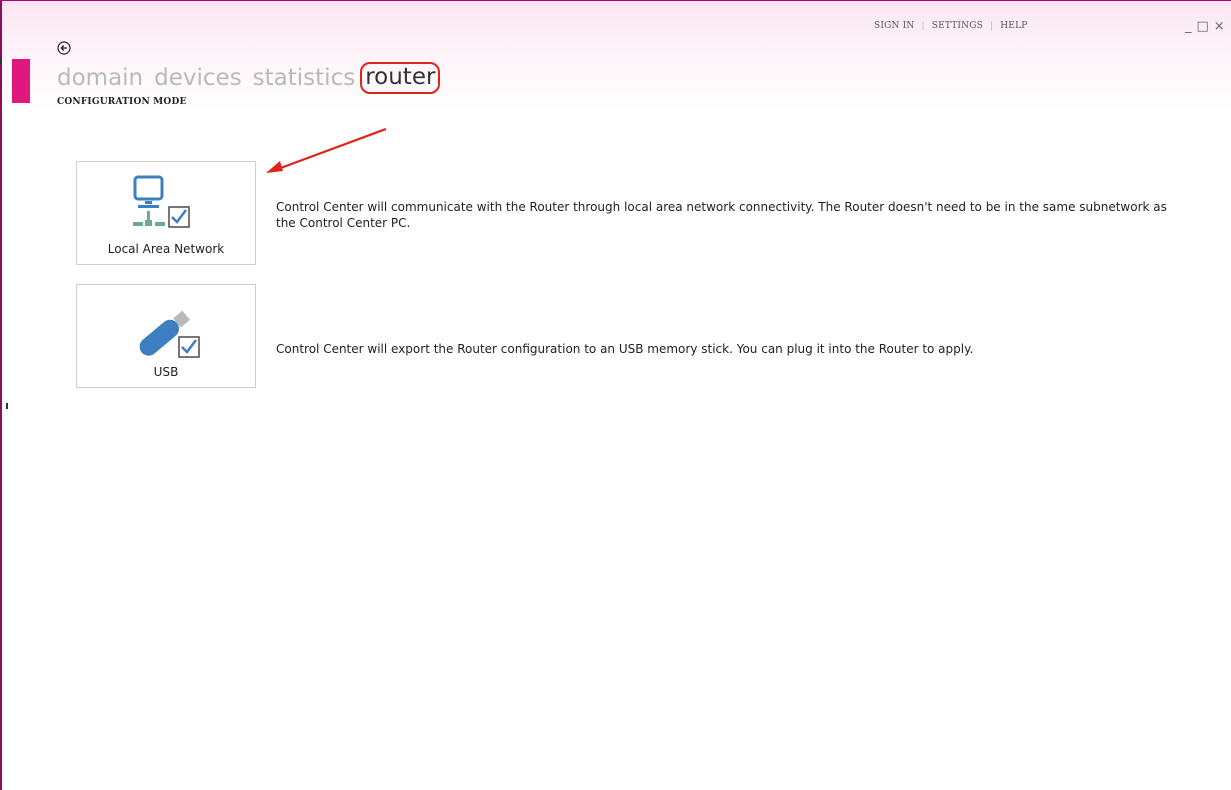 The image size is (1231, 790). Describe the element at coordinates (1219, 27) in the screenshot. I see `close-button: ×` at that location.